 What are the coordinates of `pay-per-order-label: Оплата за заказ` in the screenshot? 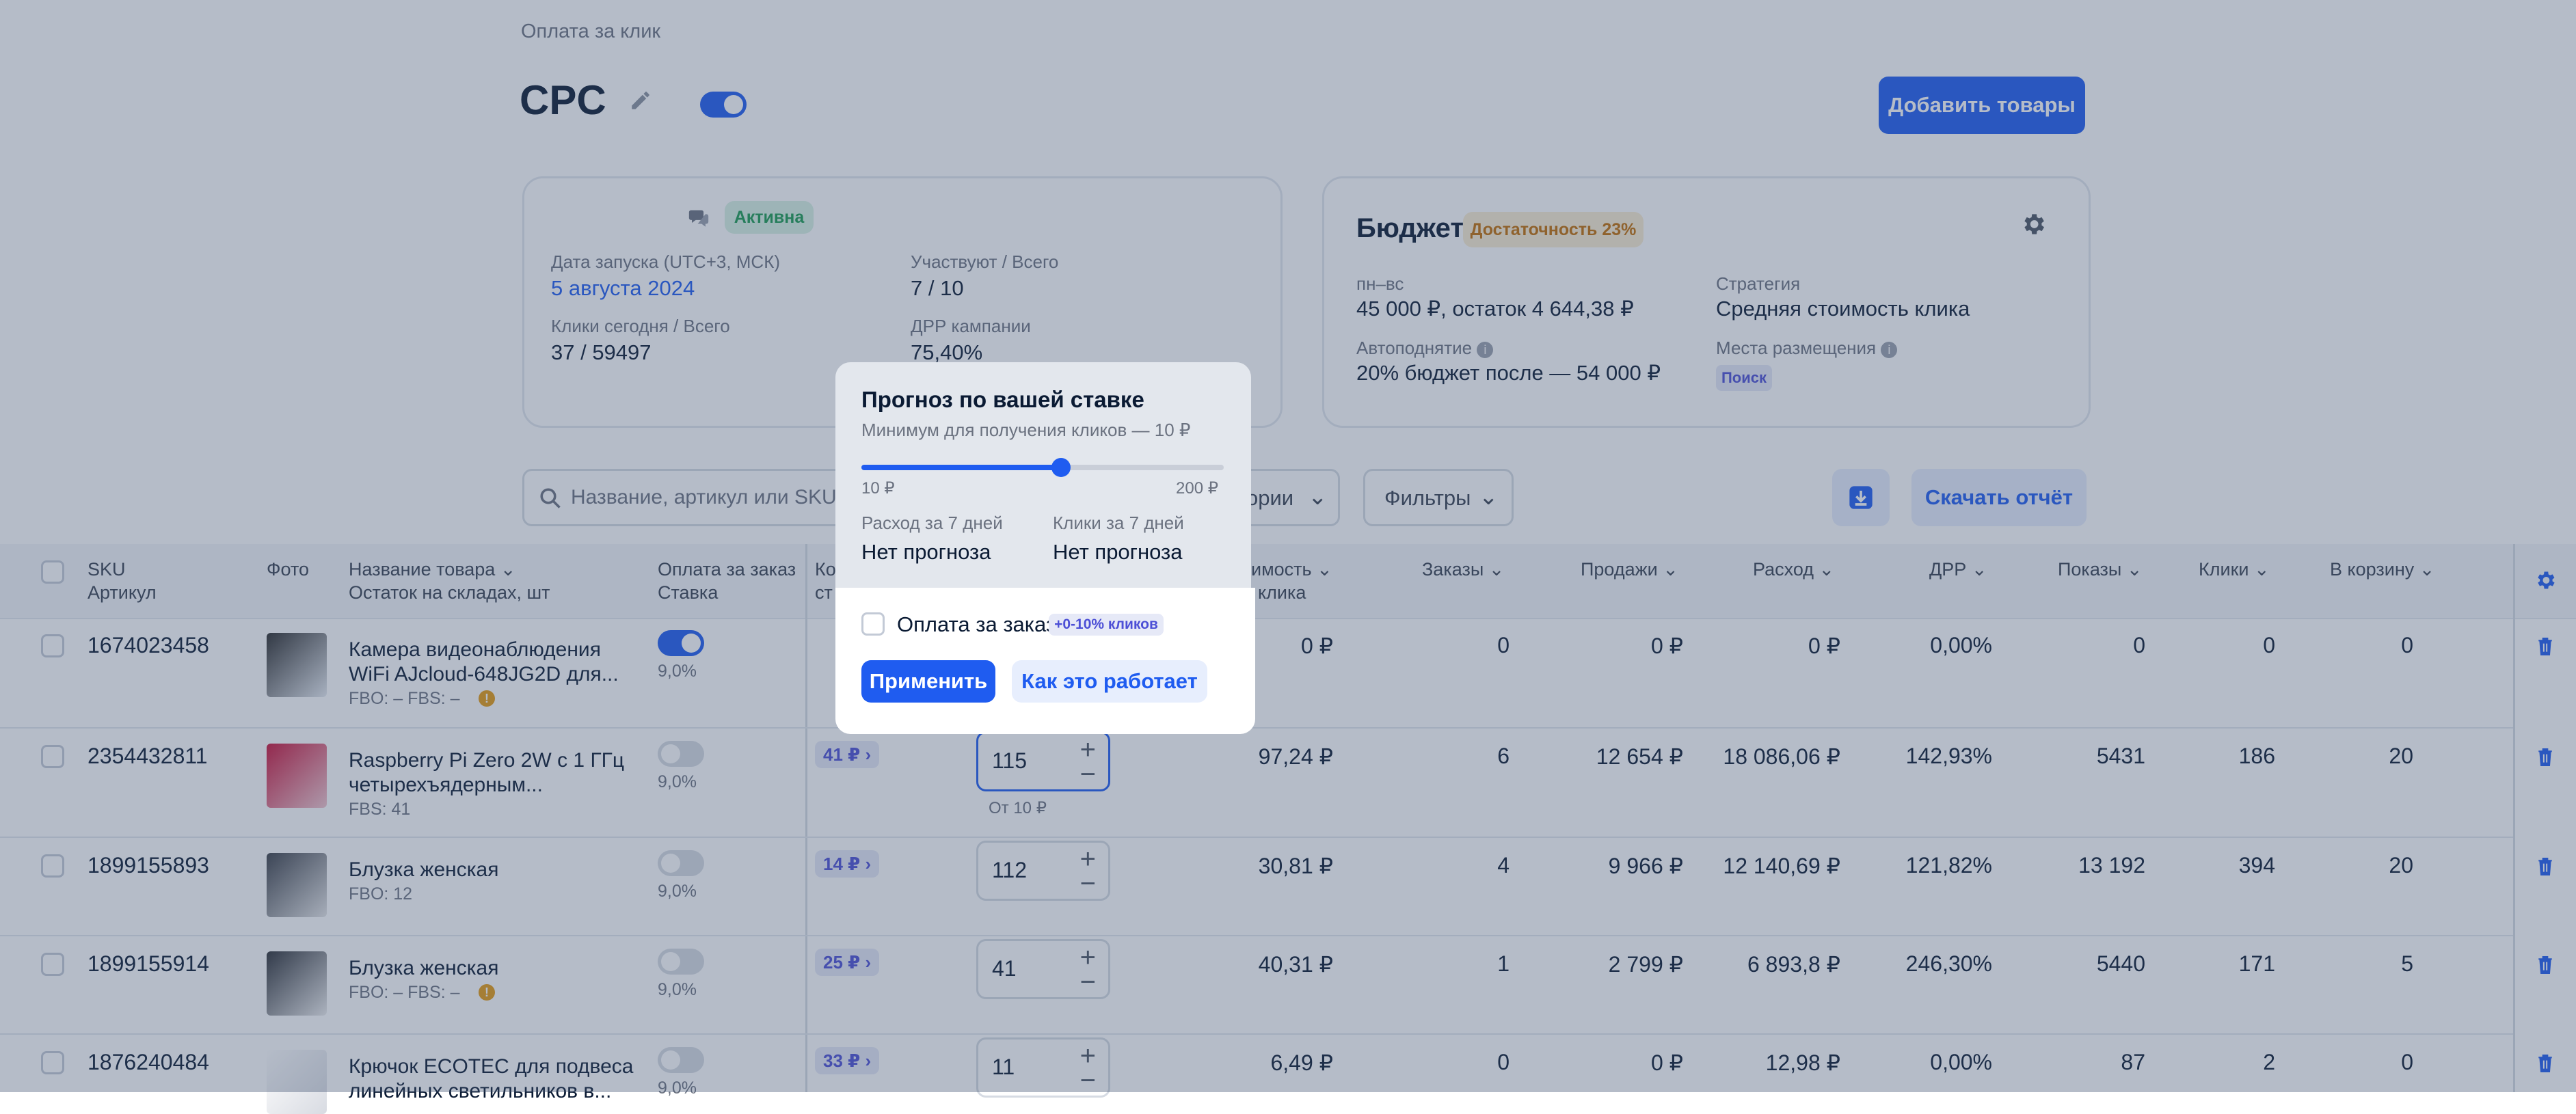 It's located at (976, 624).